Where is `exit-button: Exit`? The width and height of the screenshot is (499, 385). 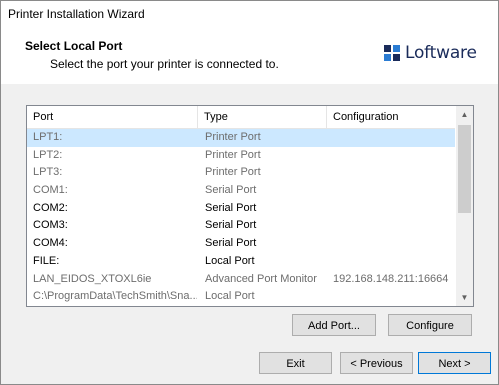 exit-button: Exit is located at coordinates (295, 363).